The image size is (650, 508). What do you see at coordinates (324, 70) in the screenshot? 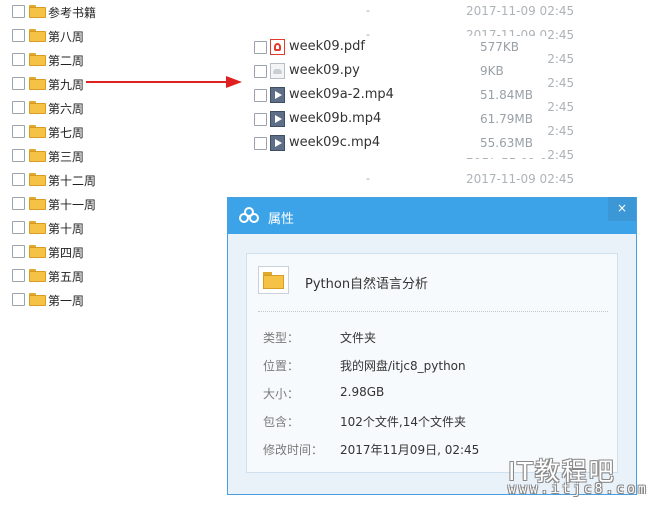
I see `file-name: week09.py` at bounding box center [324, 70].